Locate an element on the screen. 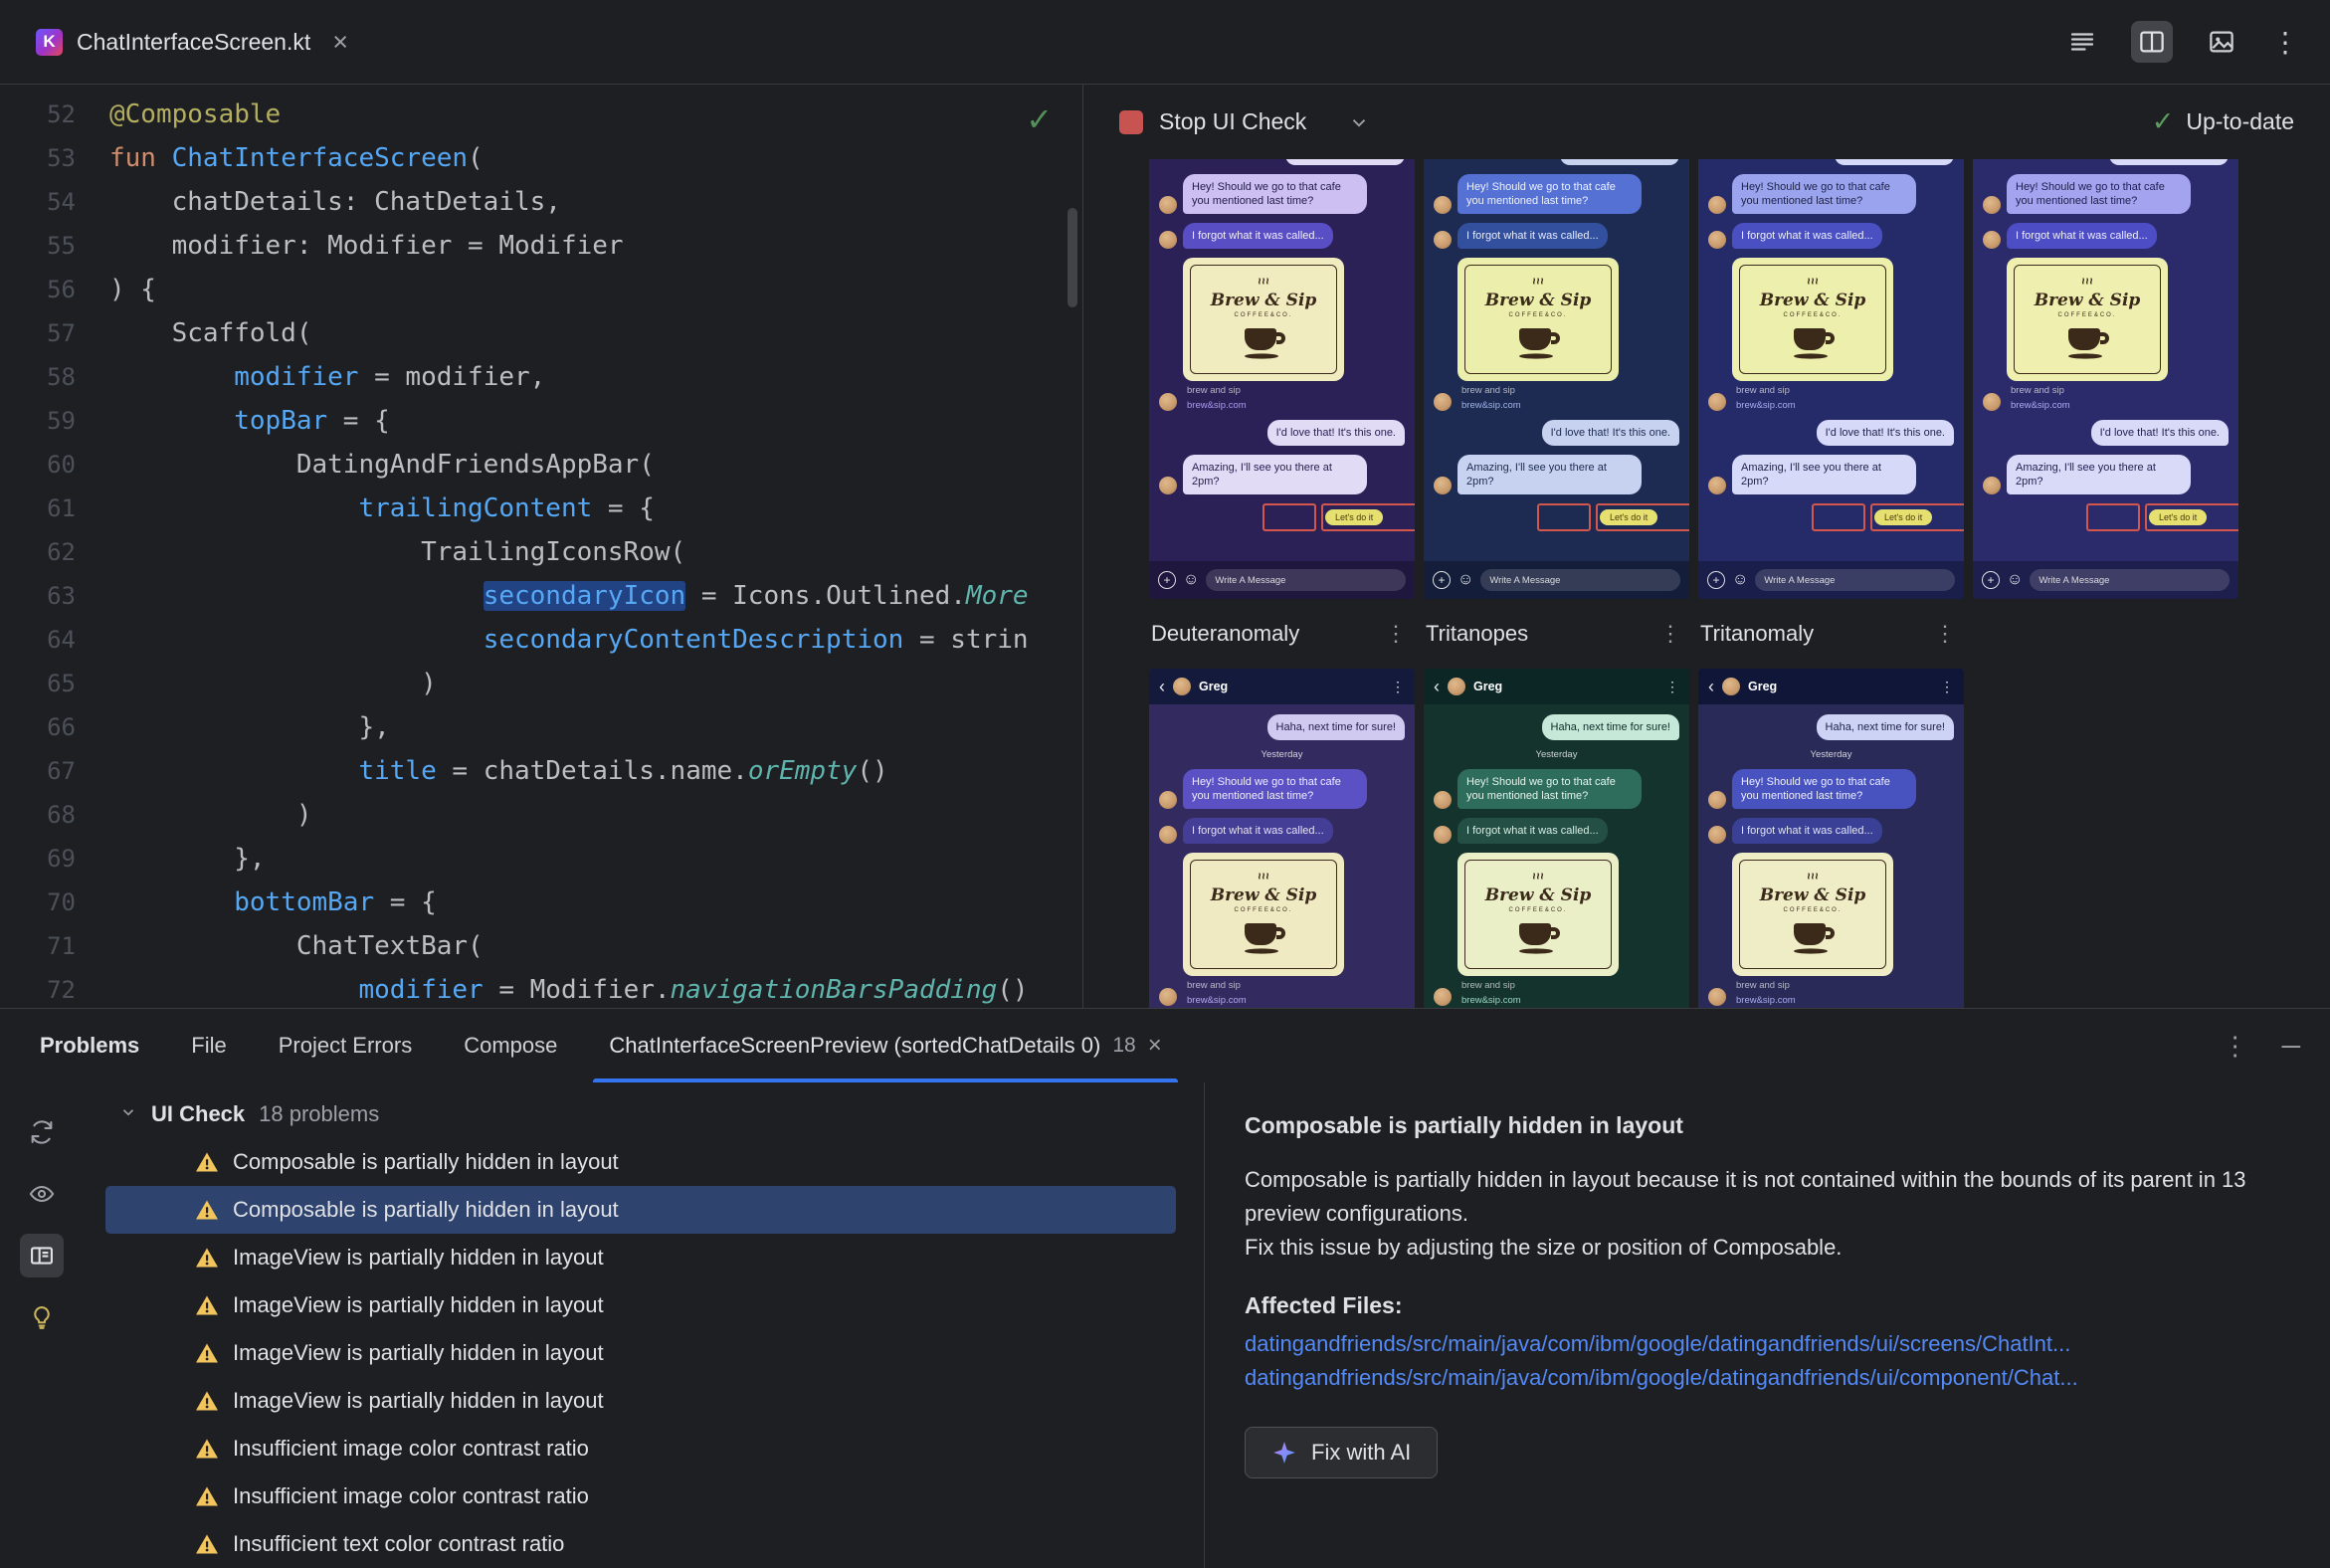 This screenshot has height=1568, width=2330. code-line: 52 @Composable is located at coordinates (541, 114).